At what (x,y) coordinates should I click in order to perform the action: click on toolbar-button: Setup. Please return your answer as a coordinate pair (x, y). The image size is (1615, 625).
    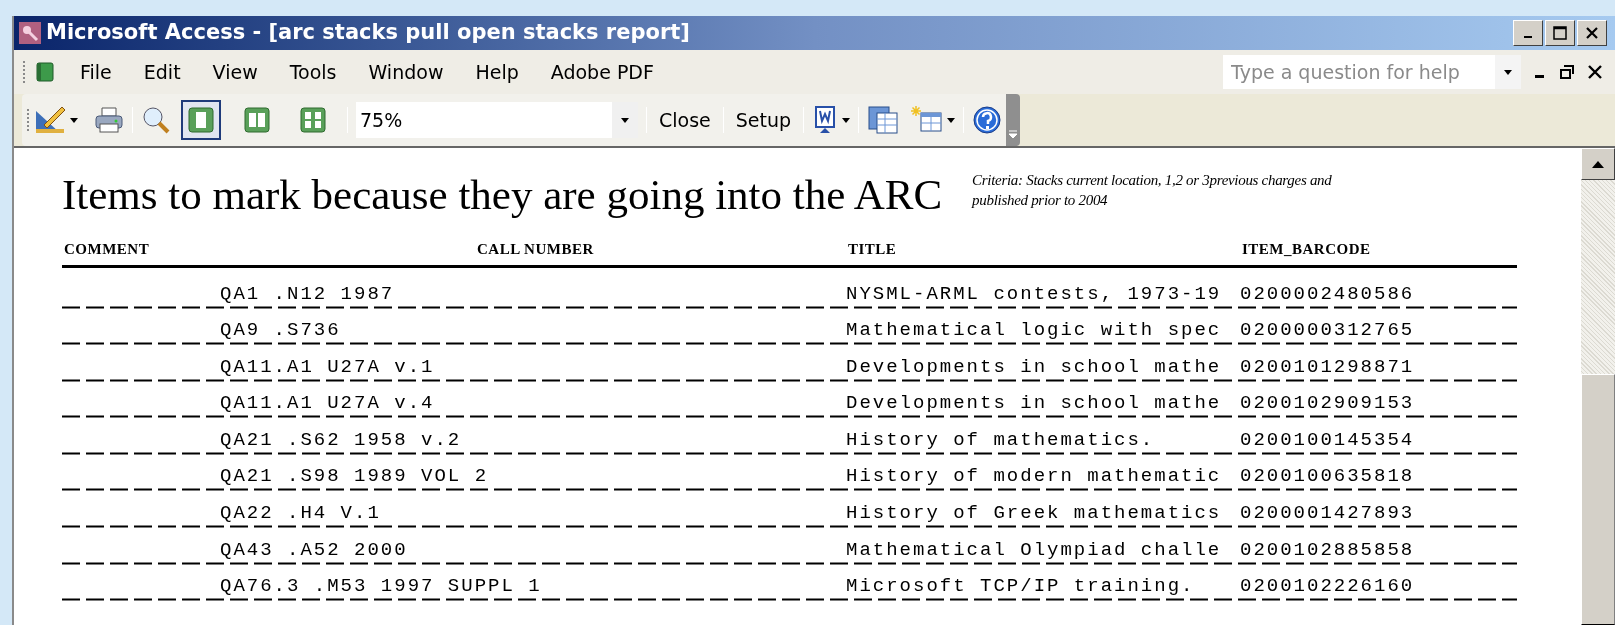
    Looking at the image, I should click on (763, 120).